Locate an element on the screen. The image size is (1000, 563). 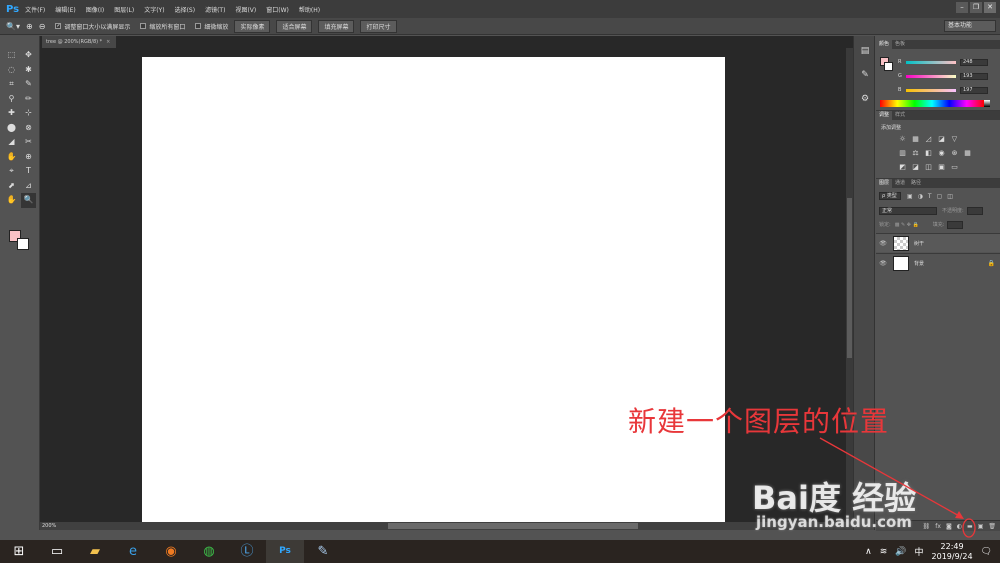
menu-help: 帮助(H) is located at coordinates (309, 9).